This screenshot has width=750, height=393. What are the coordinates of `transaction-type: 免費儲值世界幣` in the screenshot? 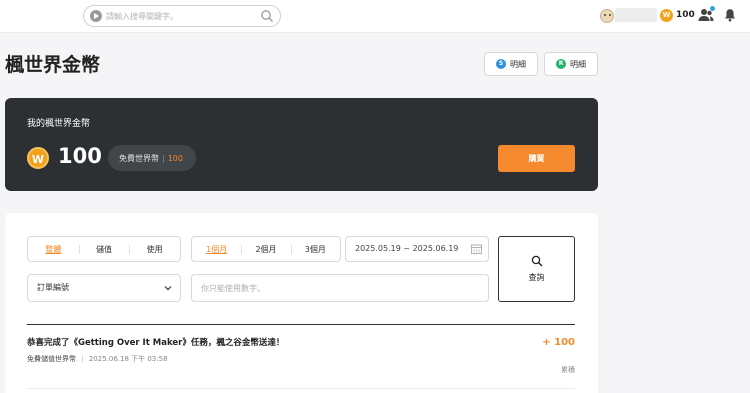 It's located at (51, 359).